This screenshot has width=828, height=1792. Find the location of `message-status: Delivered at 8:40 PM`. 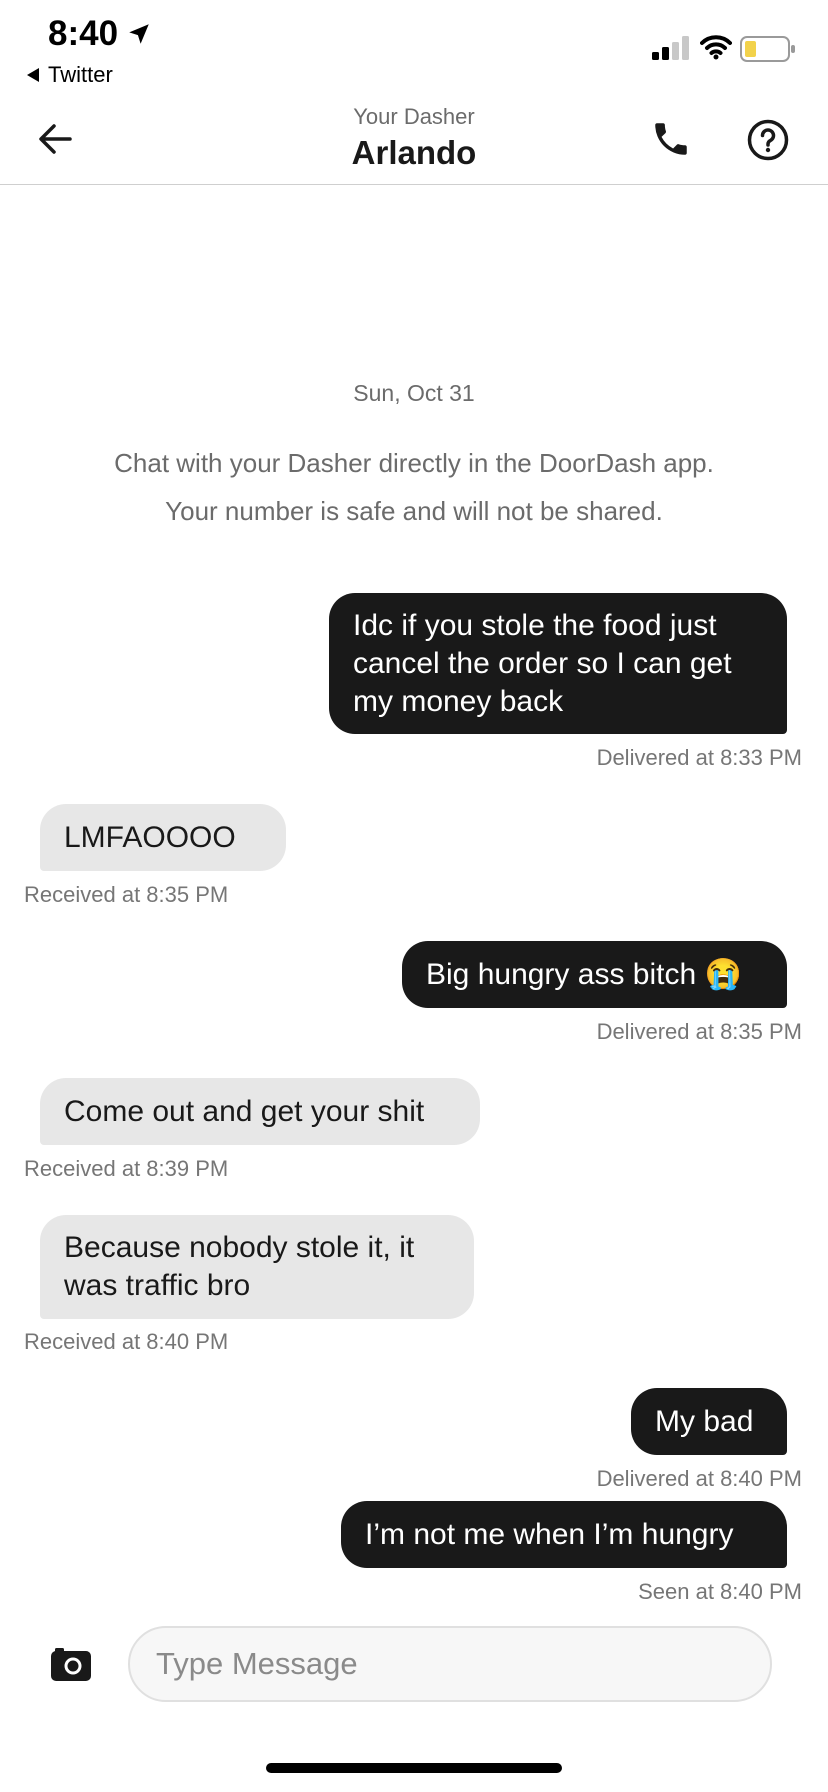

message-status: Delivered at 8:40 PM is located at coordinates (699, 1478).